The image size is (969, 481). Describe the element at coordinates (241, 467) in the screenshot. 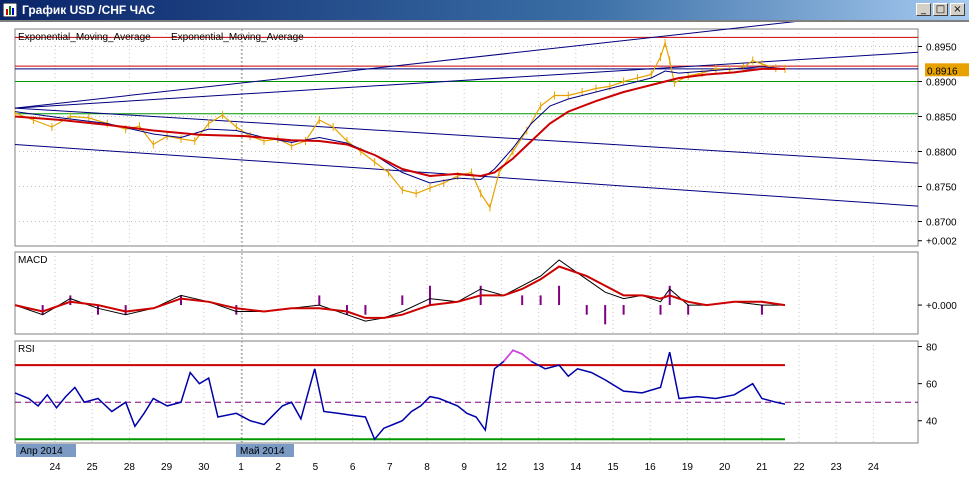

I see `x-tick-label: 1` at that location.